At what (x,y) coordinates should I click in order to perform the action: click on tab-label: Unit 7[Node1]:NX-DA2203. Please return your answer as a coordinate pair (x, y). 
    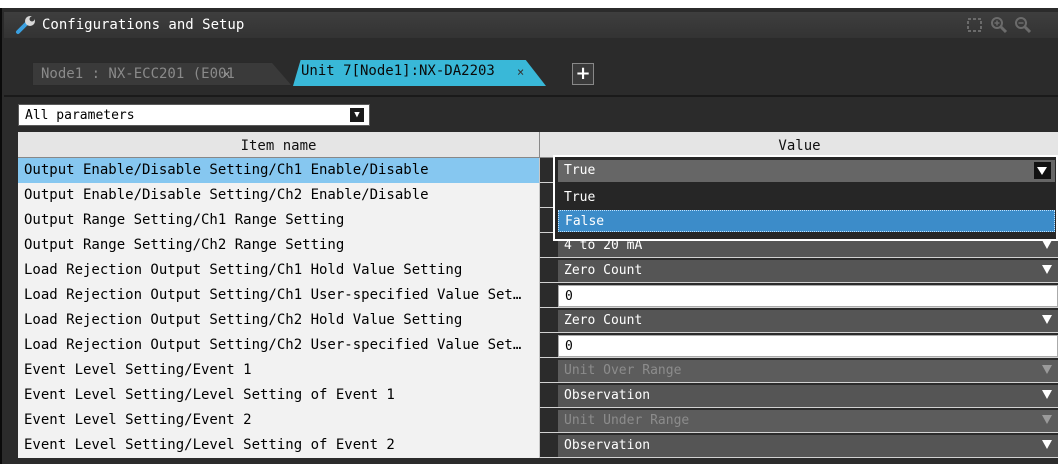
    Looking at the image, I should click on (398, 71).